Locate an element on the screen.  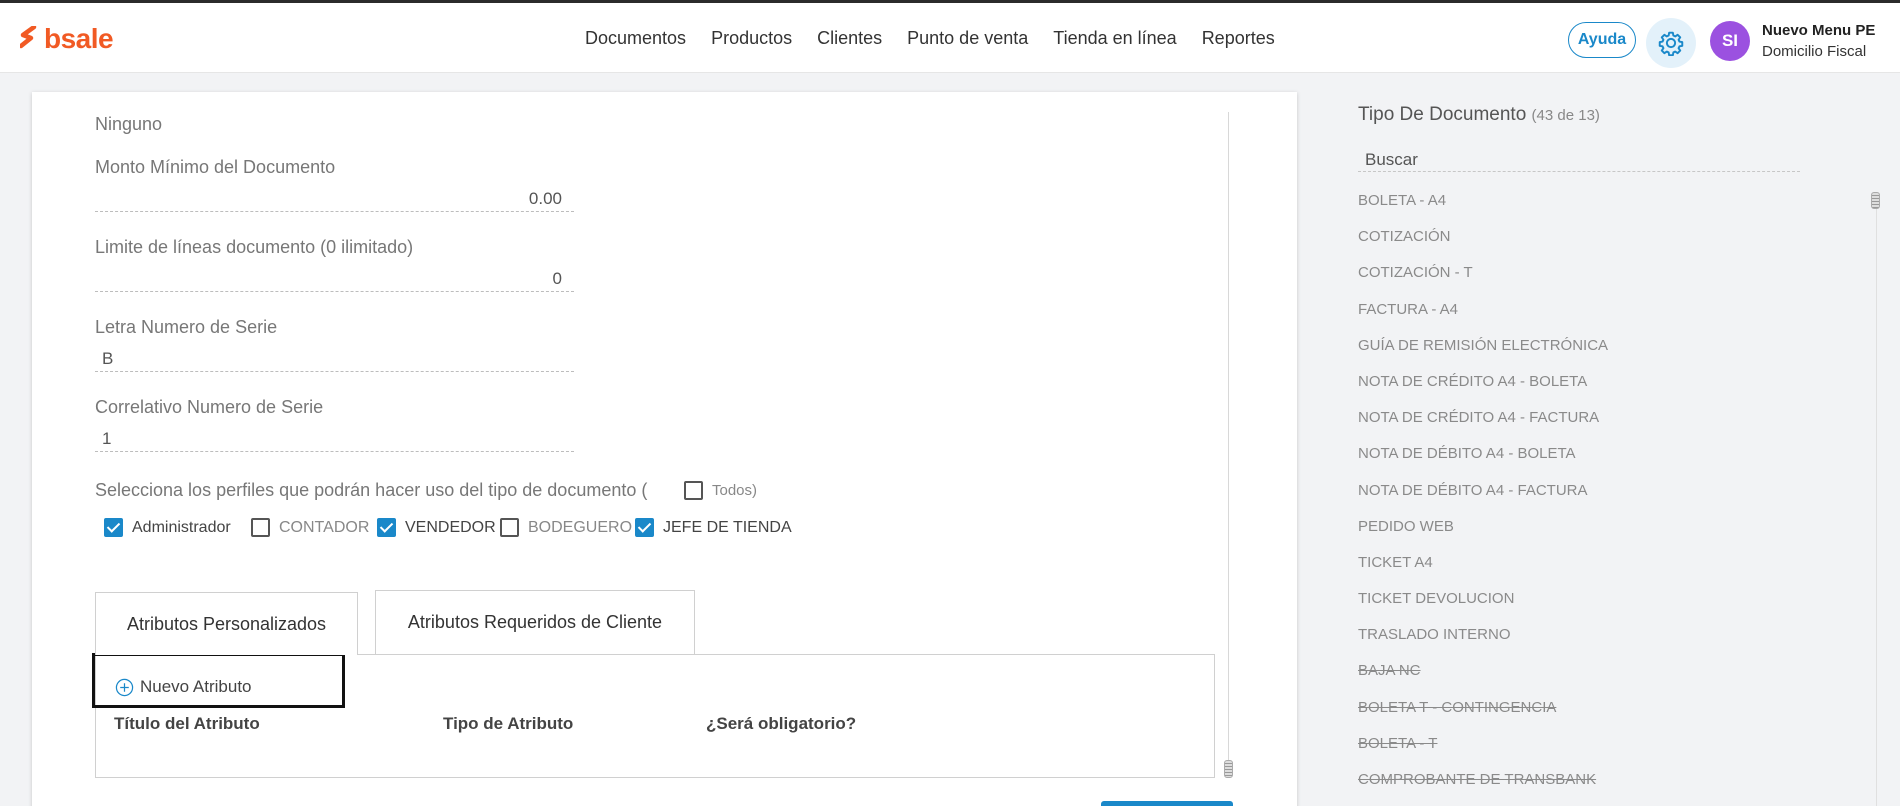
tab-custom-attributes: Atributos Personalizados is located at coordinates (226, 623).